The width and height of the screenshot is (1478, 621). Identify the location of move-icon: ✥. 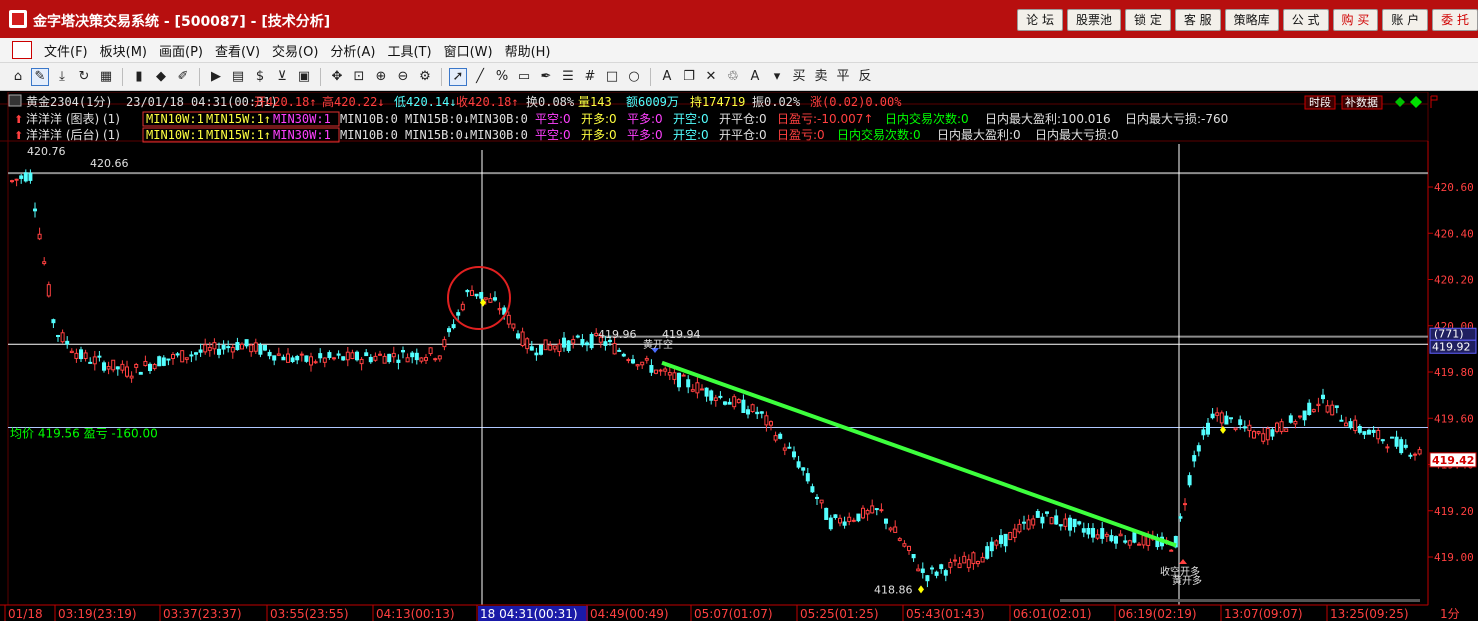
(337, 77).